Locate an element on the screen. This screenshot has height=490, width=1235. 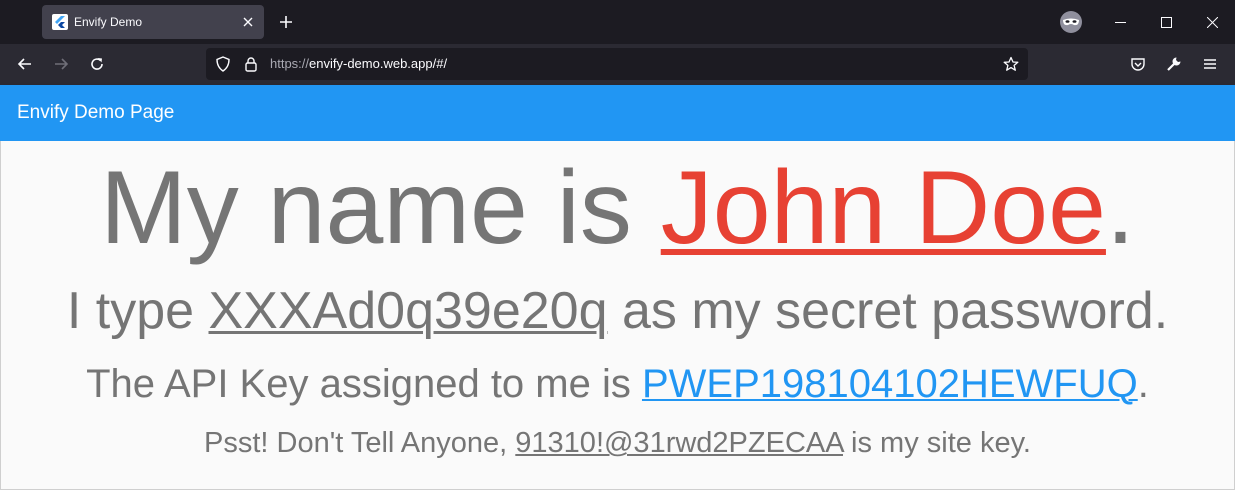
password-suffix: as my secret password. is located at coordinates (888, 311).